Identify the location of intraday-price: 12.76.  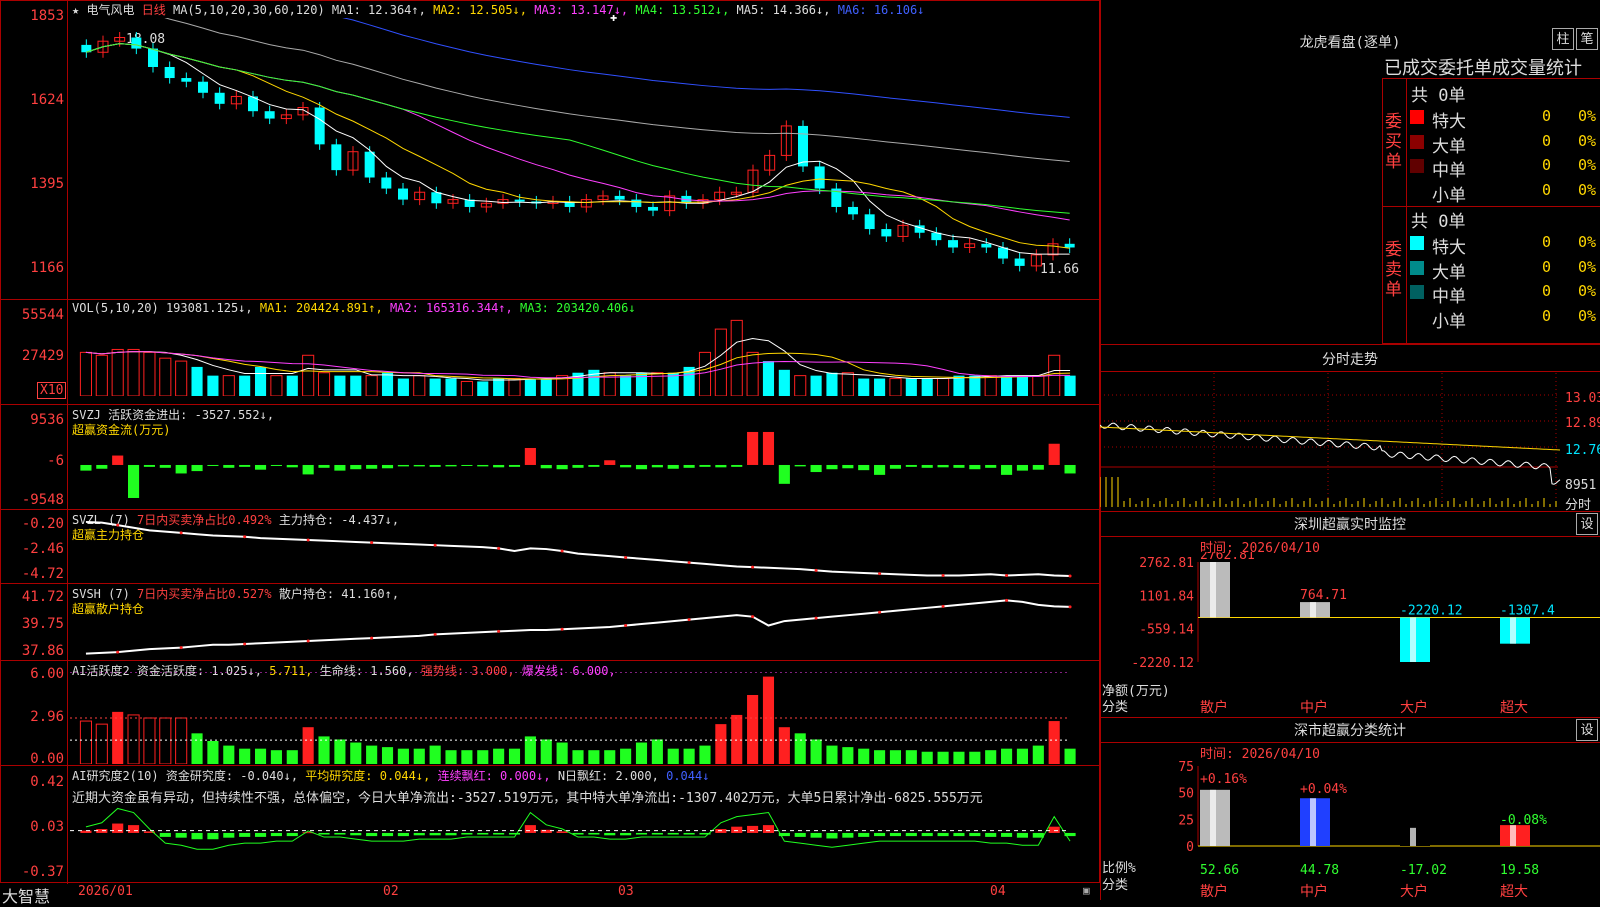
(1582, 450).